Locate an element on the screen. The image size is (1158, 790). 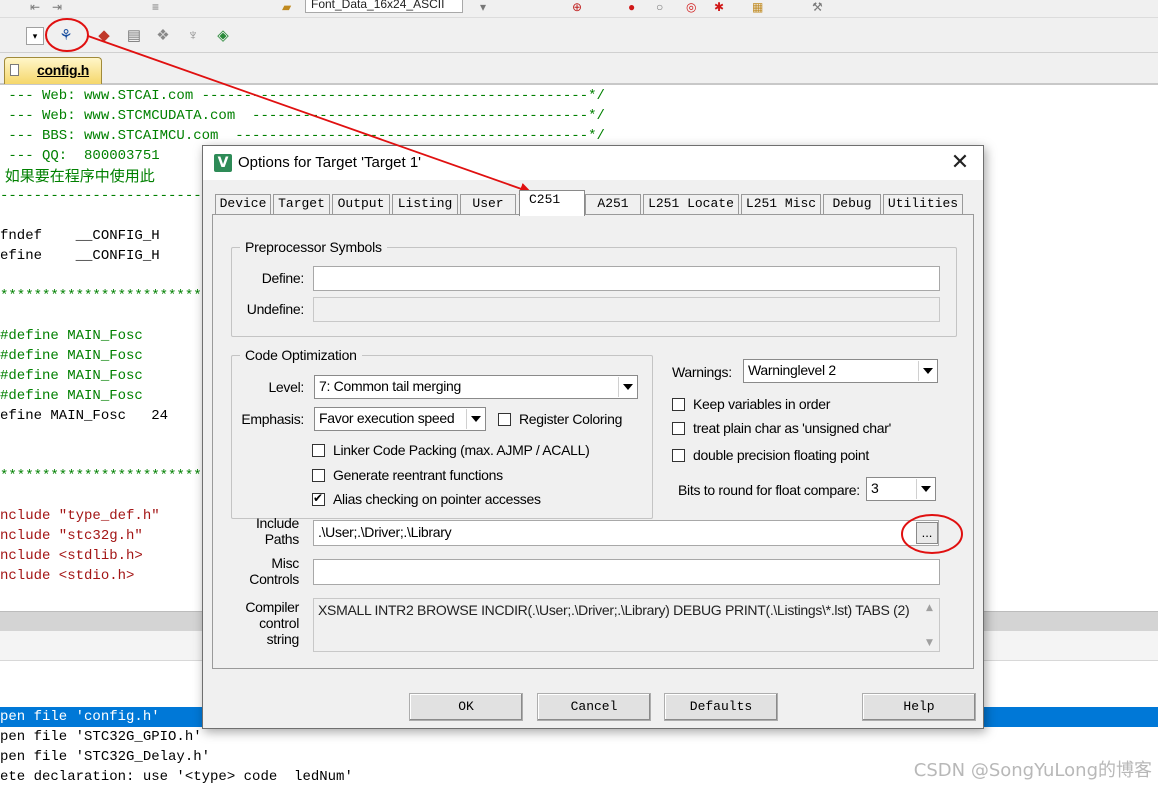
tab-output: Output is located at coordinates (361, 204).